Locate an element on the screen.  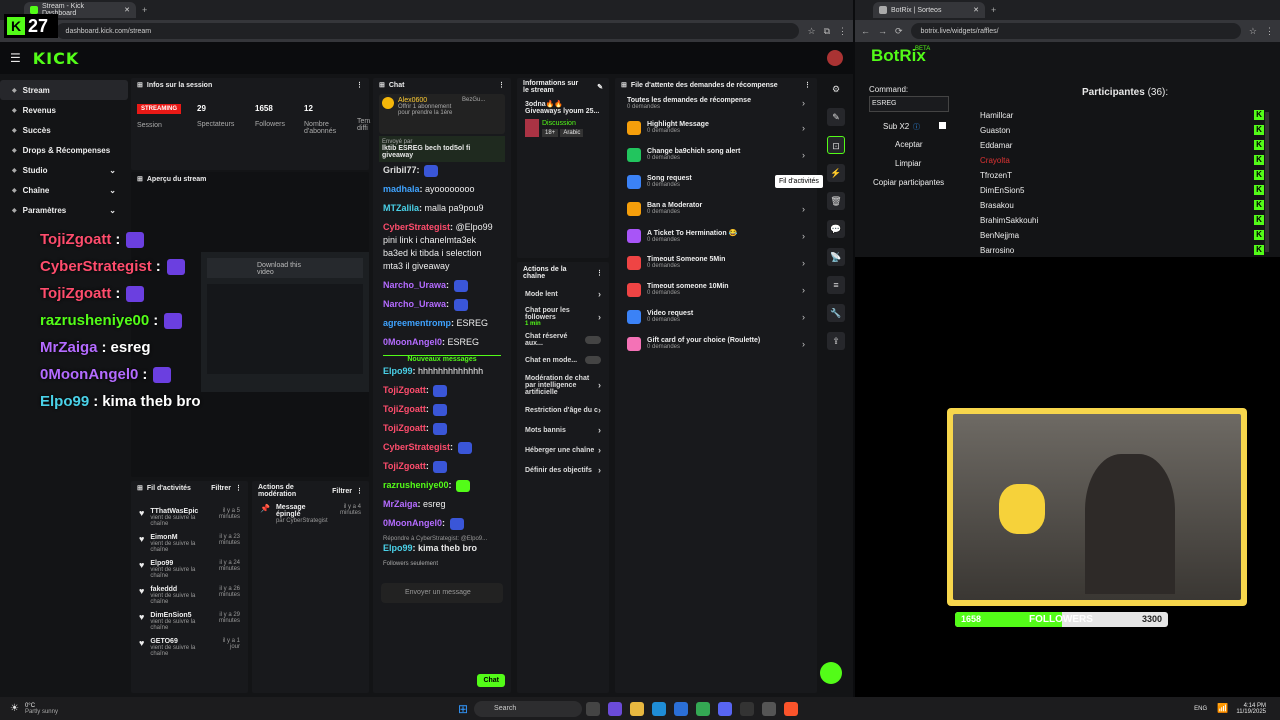
channel-action-item: Mode lent › is located at coordinates (563, 294).